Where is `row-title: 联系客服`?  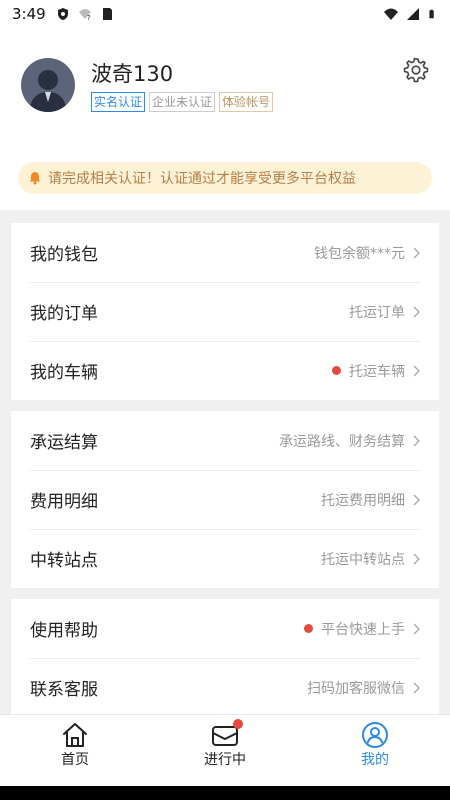
row-title: 联系客服 is located at coordinates (64, 690).